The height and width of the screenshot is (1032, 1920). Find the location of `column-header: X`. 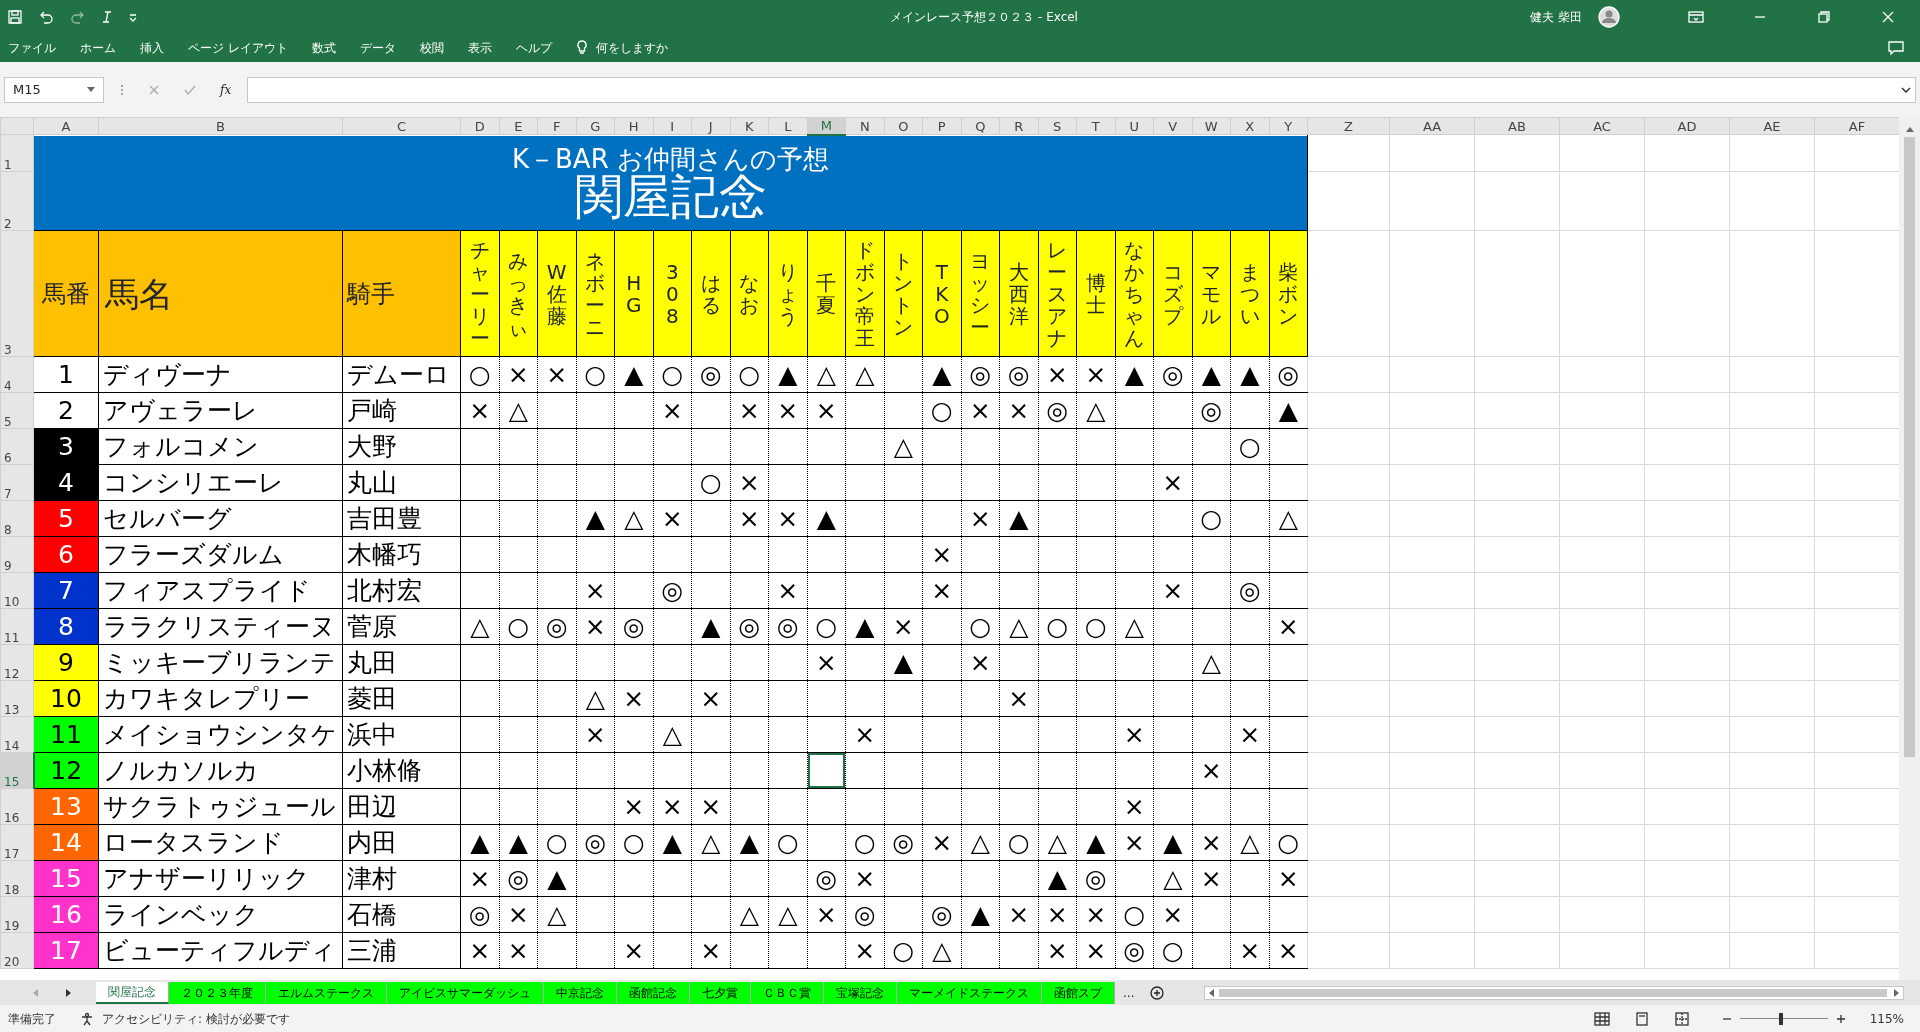

column-header: X is located at coordinates (1249, 126).